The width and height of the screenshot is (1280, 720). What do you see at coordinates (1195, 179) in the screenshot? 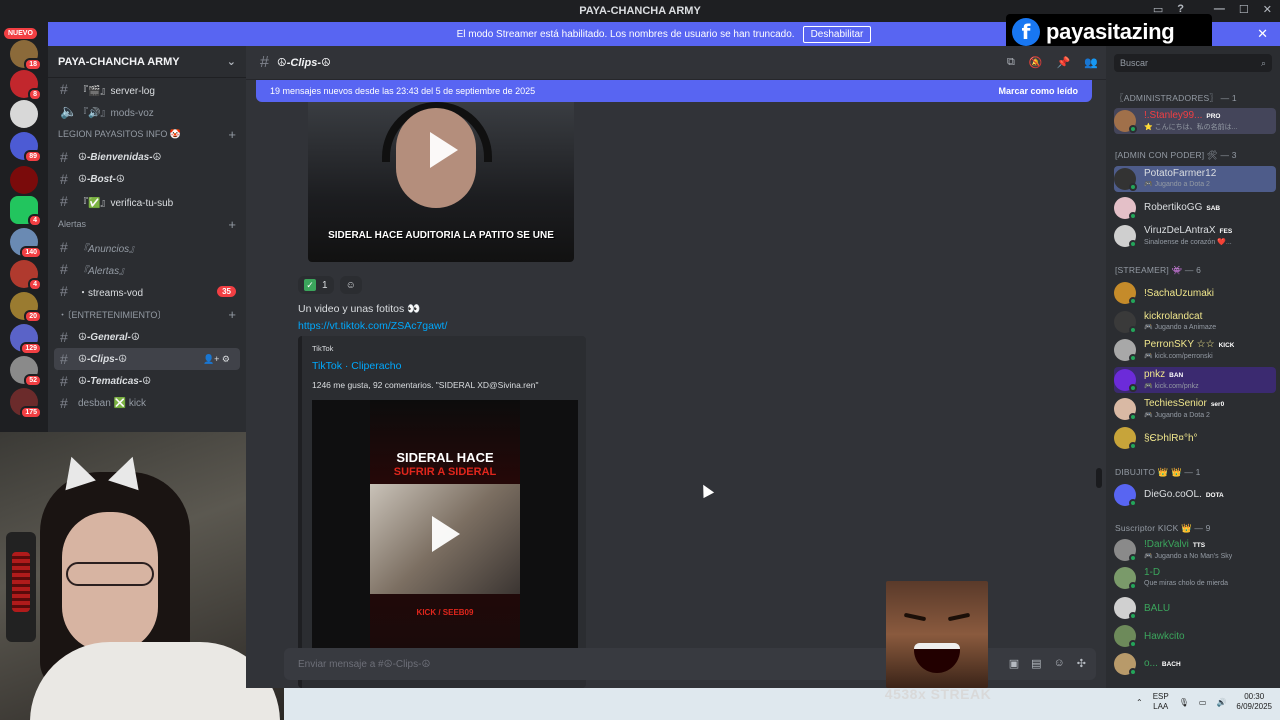
I see `member-item: PotatoFarmer12 🎮 Jugando a Dota 2` at bounding box center [1195, 179].